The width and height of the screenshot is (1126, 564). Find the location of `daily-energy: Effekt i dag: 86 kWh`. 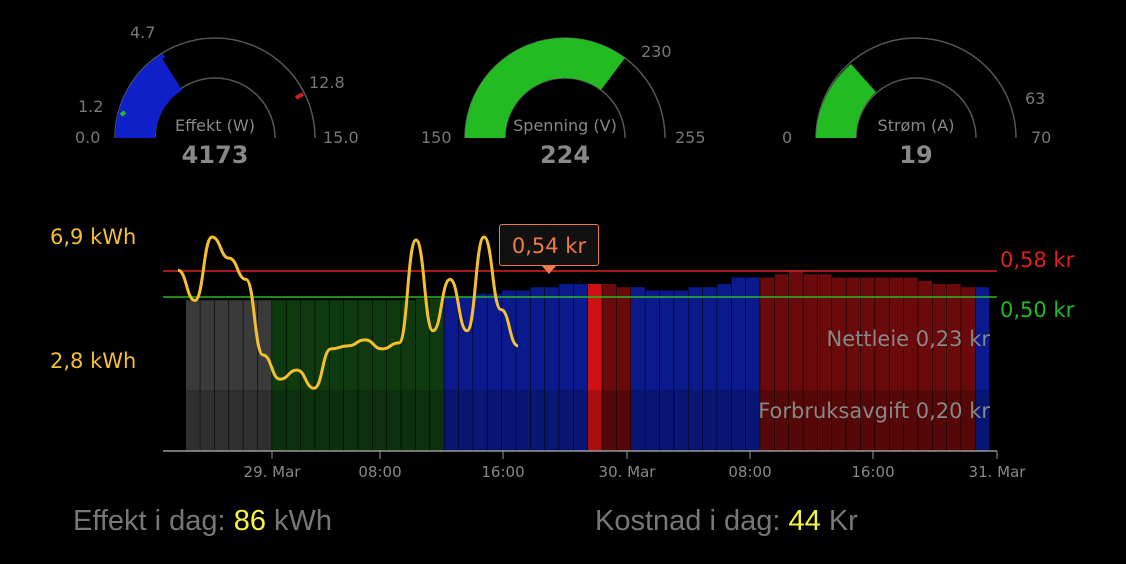

daily-energy: Effekt i dag: 86 kWh is located at coordinates (202, 521).